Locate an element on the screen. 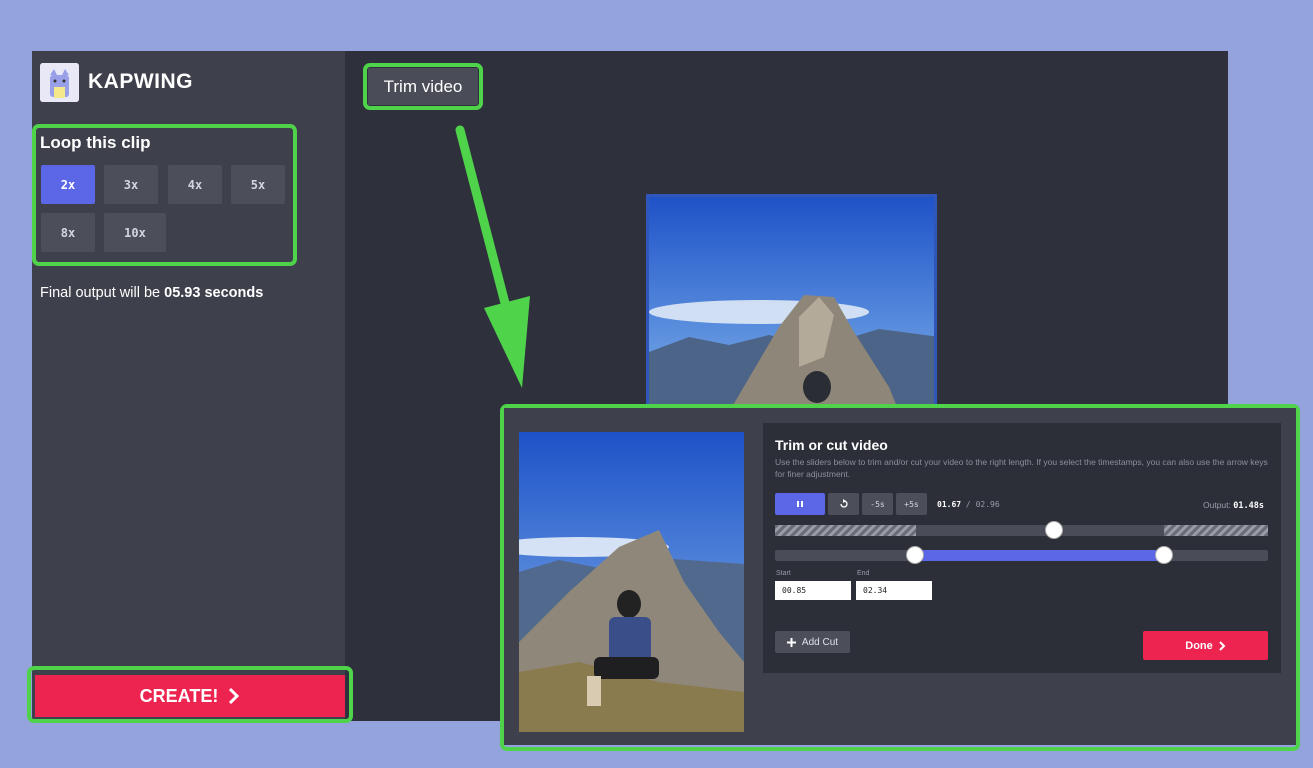  loop-option-4x: 4x is located at coordinates (195, 184).